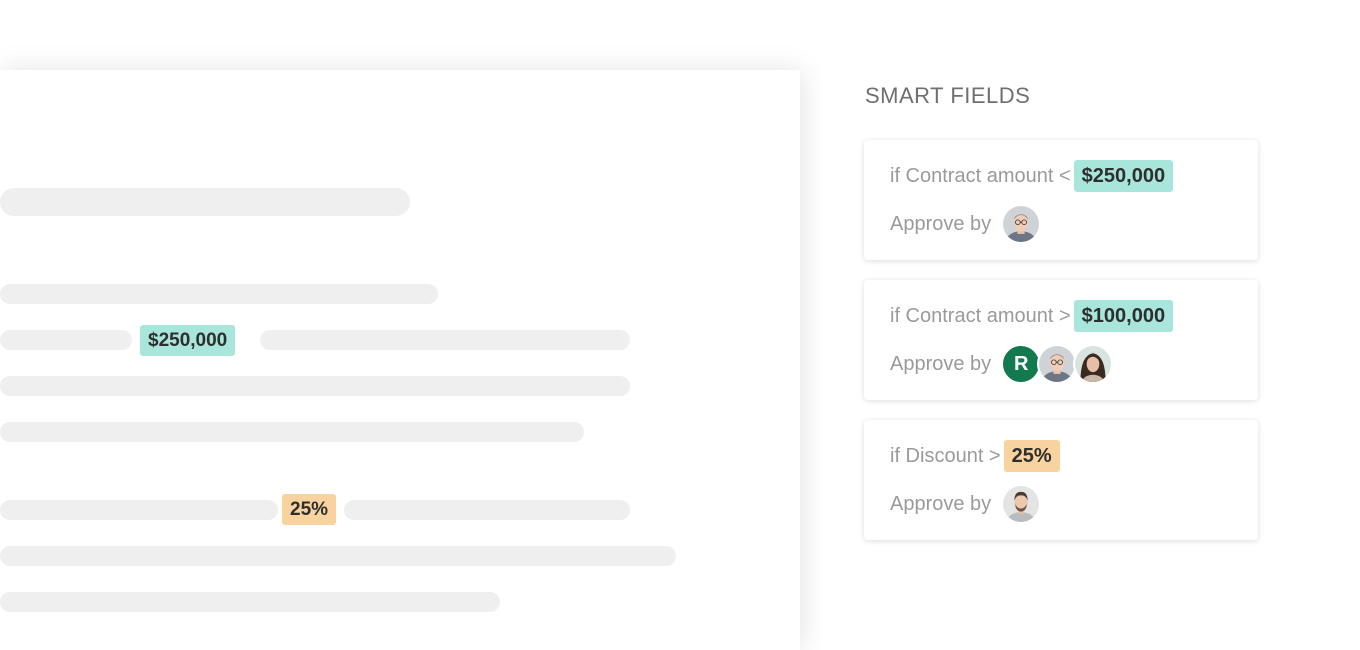  Describe the element at coordinates (1021, 364) in the screenshot. I see `approver-avatar-initial: R` at that location.